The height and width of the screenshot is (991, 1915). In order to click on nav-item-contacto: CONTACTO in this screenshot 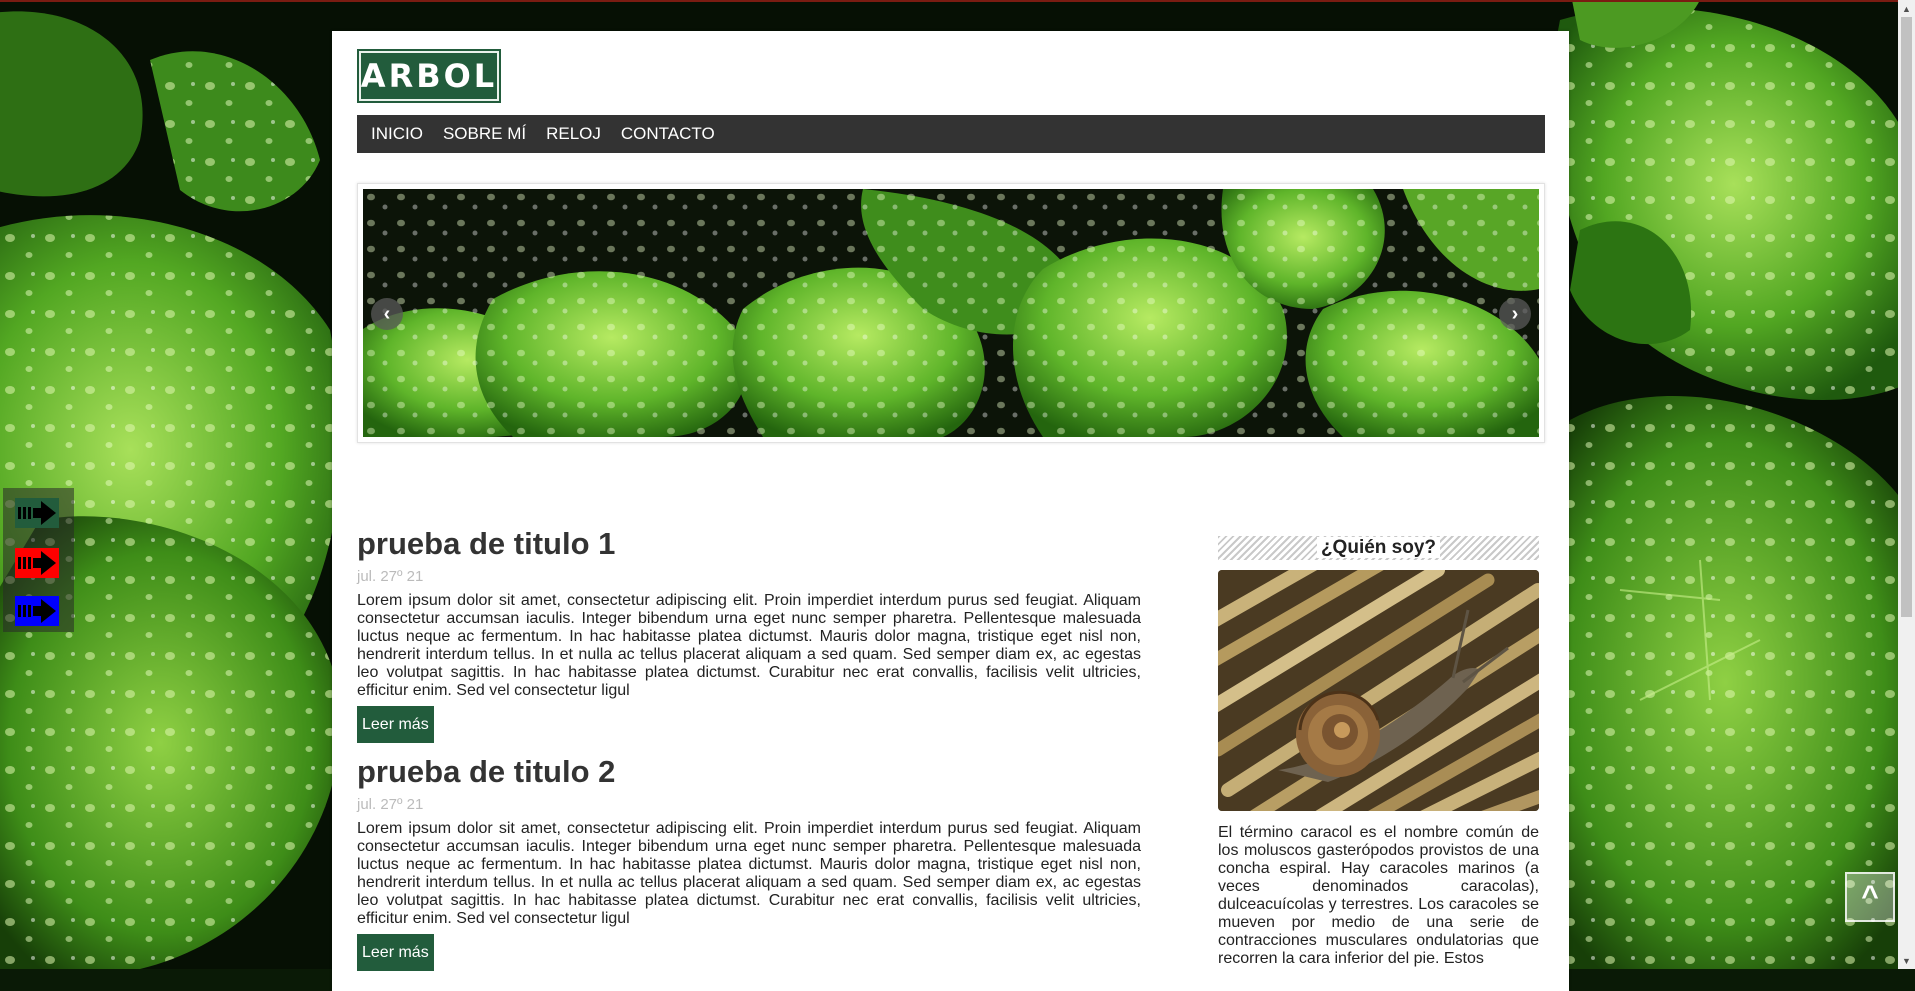, I will do `click(668, 134)`.